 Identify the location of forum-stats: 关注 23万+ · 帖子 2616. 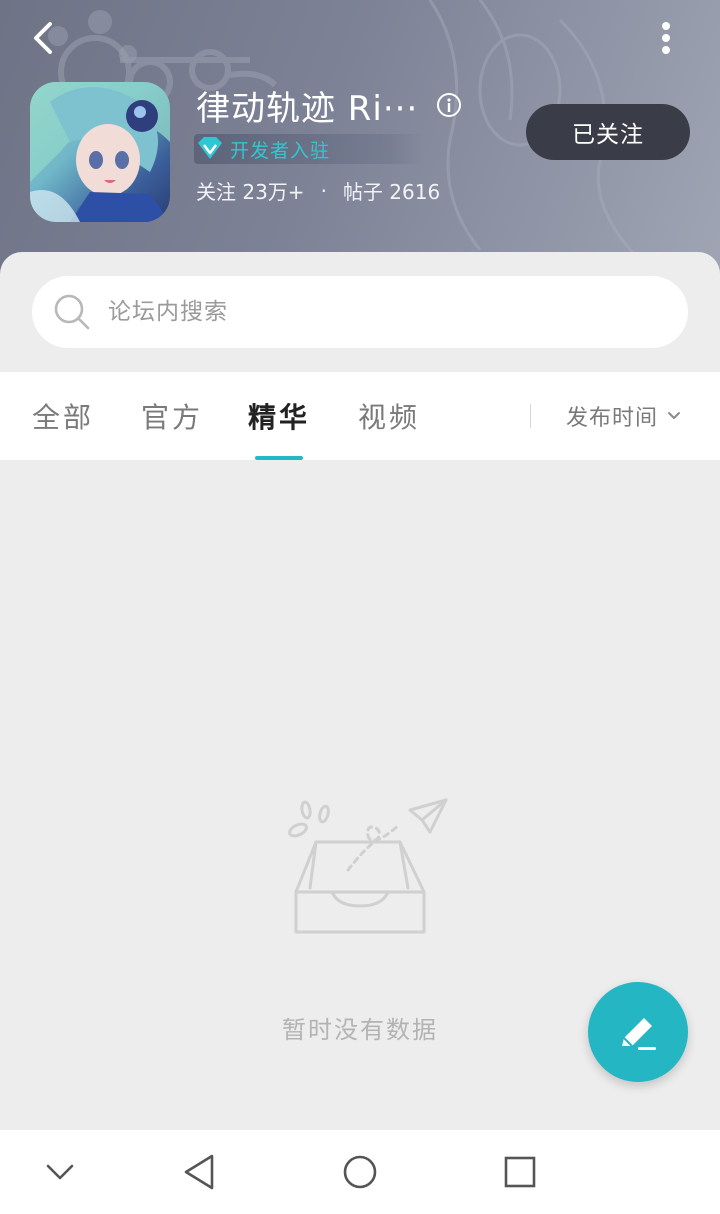
(318, 190).